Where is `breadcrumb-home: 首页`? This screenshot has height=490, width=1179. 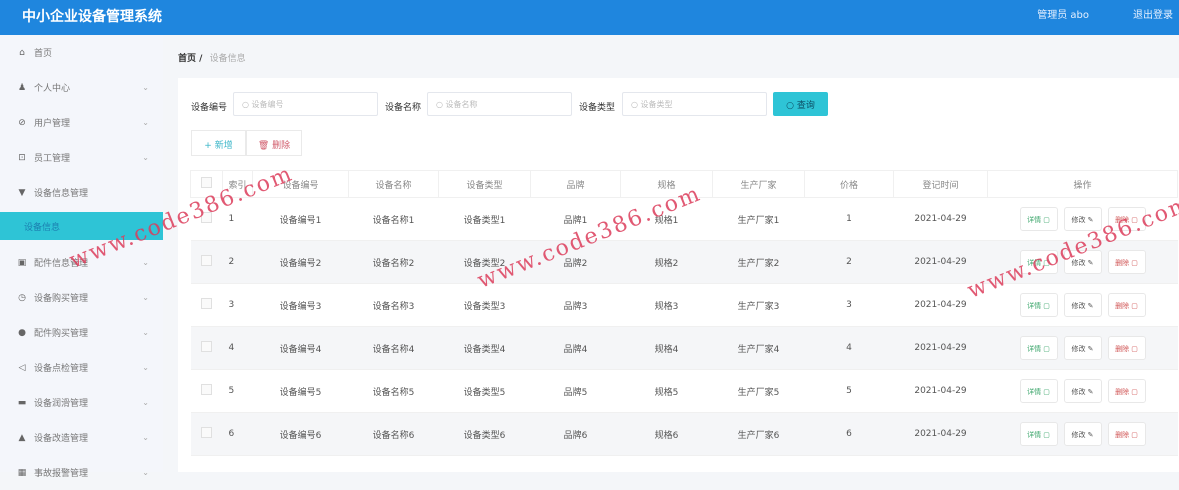
breadcrumb-home: 首页 is located at coordinates (187, 59).